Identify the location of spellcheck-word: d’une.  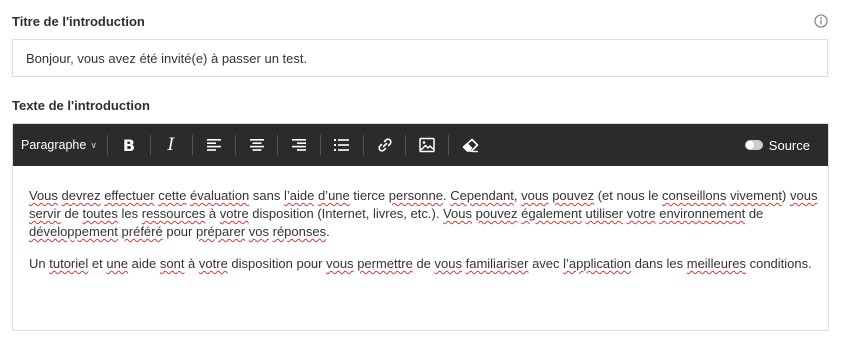
(333, 195).